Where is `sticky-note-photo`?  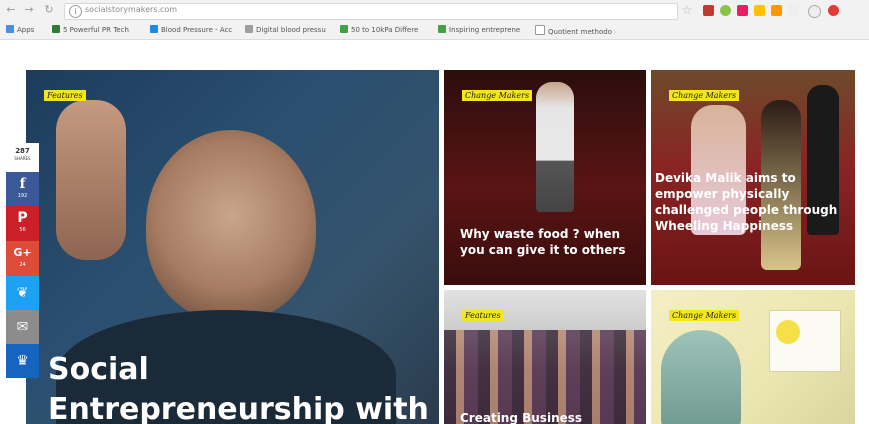
sticky-note-photo is located at coordinates (788, 332).